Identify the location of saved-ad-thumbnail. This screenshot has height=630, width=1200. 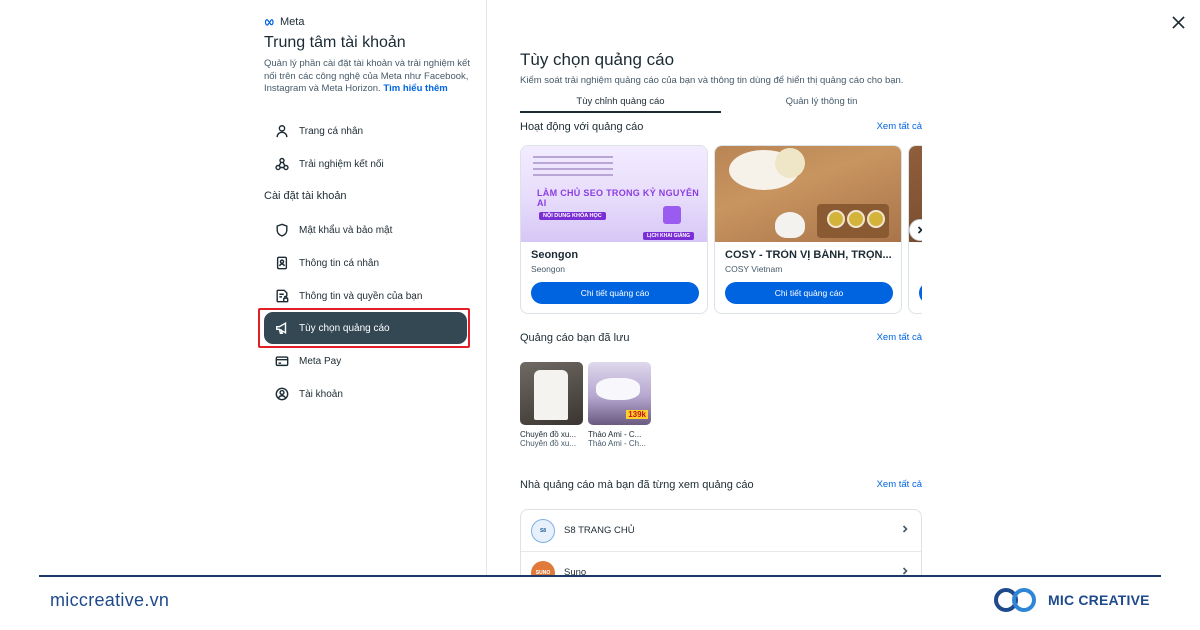
(551, 393).